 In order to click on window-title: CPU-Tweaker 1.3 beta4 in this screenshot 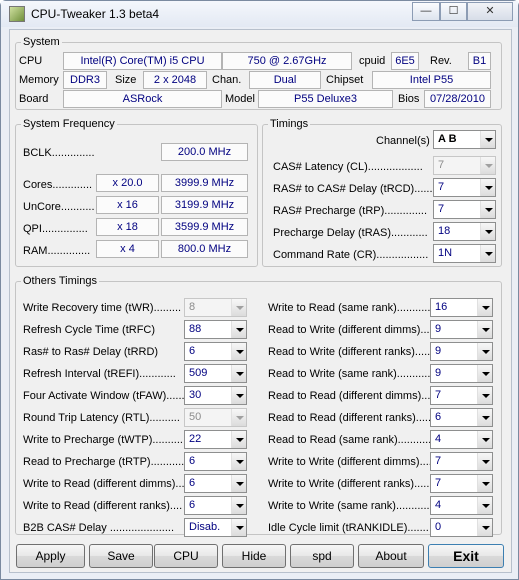, I will do `click(95, 14)`.